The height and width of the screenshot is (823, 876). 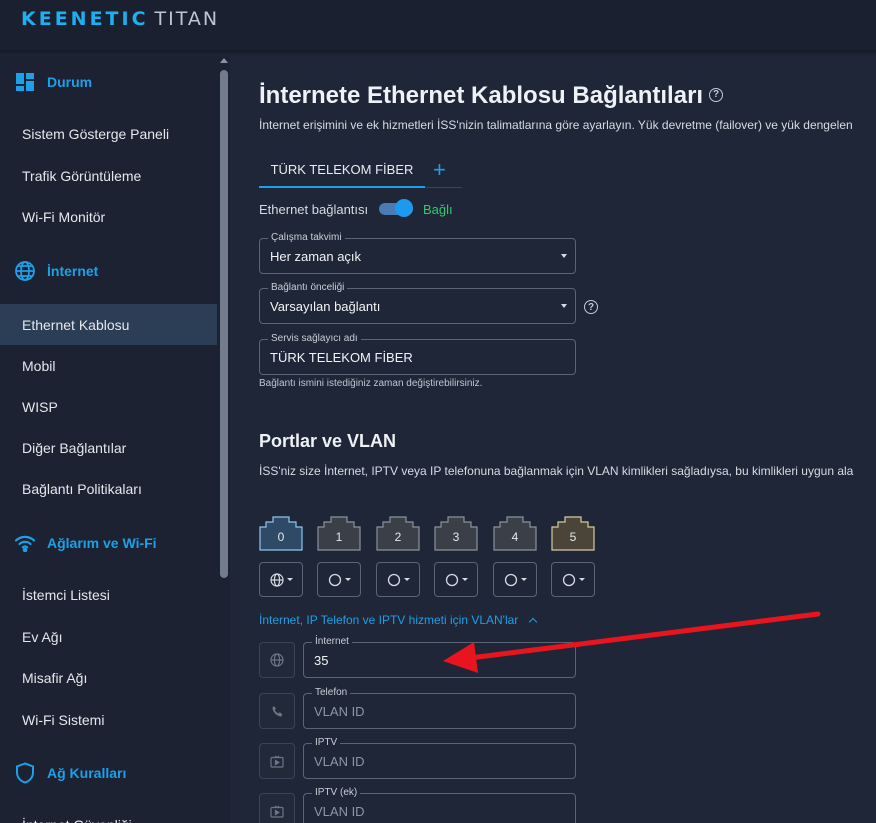 I want to click on ethernet-connection-label: Ethernet bağlantısı, so click(x=314, y=209).